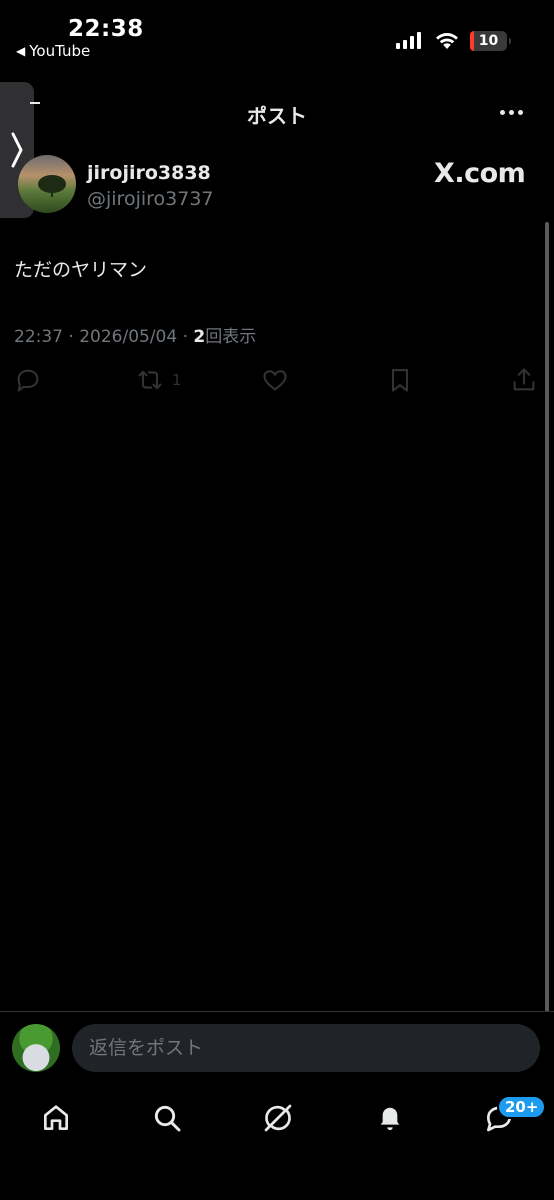 The height and width of the screenshot is (1200, 554). What do you see at coordinates (177, 380) in the screenshot?
I see `repost-count: 1` at bounding box center [177, 380].